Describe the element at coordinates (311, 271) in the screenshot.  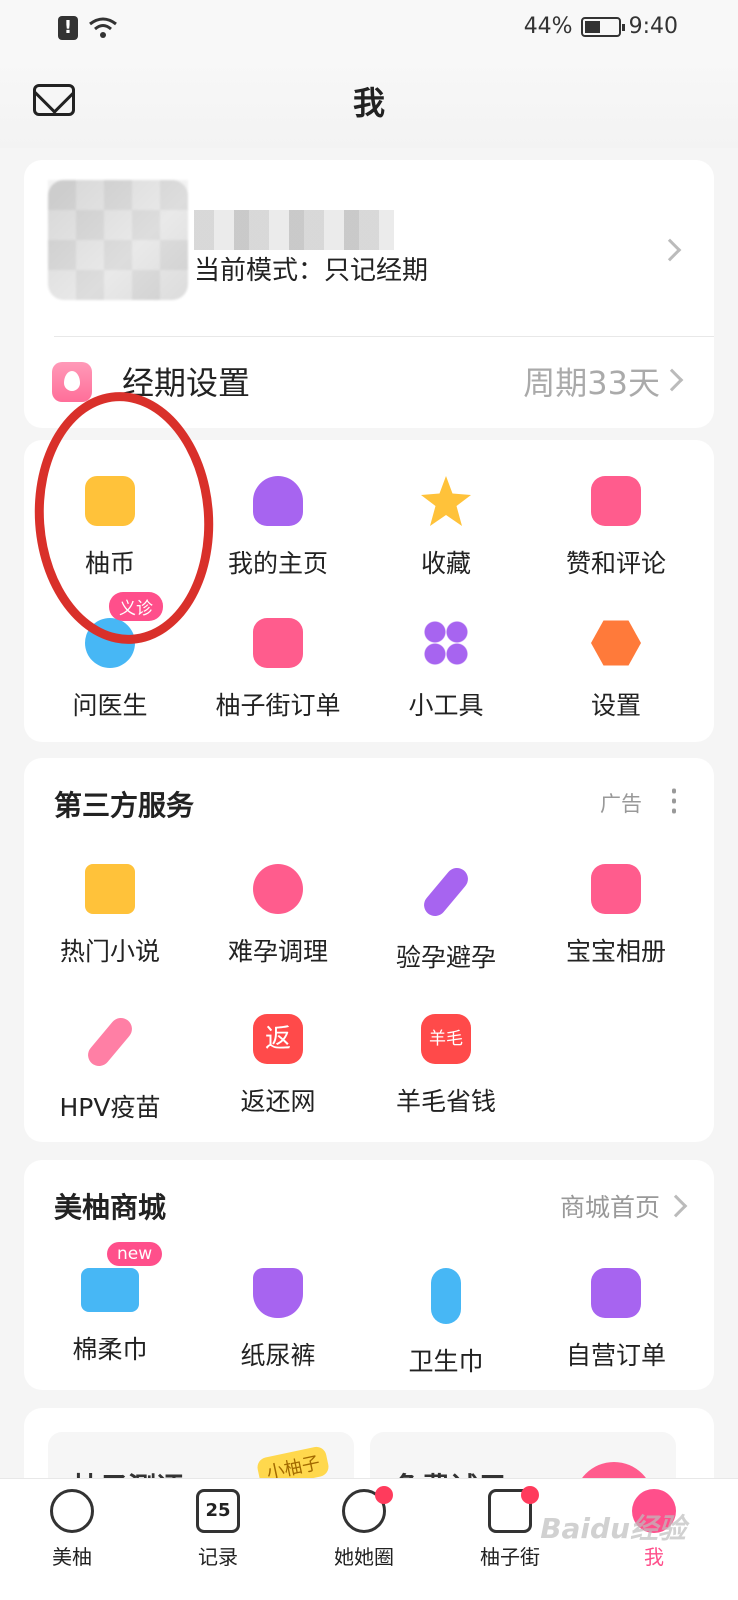
I see `mode-text: 当前模式：只记经期` at that location.